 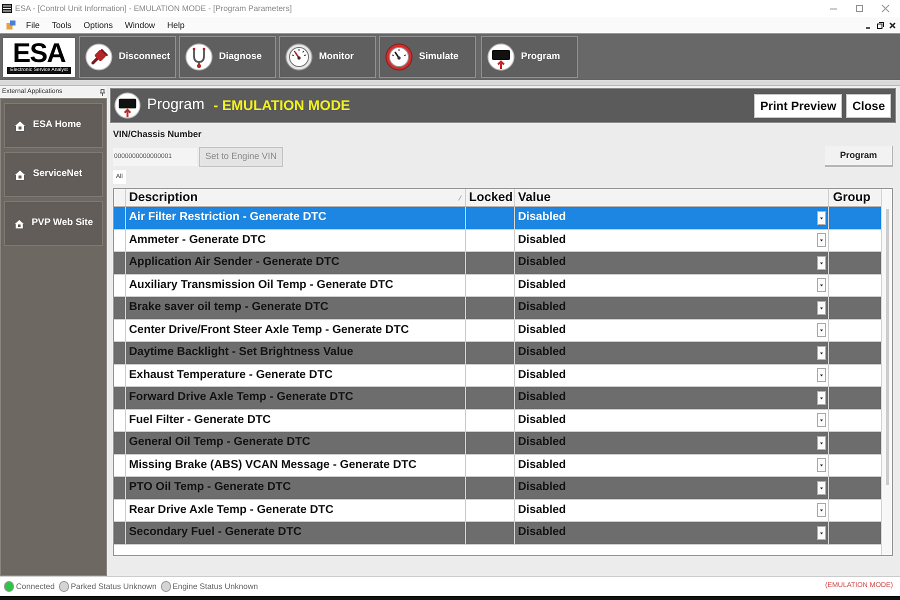 What do you see at coordinates (231, 375) in the screenshot?
I see `table-cell-text: Exhaust Temperature - Generate DTC` at bounding box center [231, 375].